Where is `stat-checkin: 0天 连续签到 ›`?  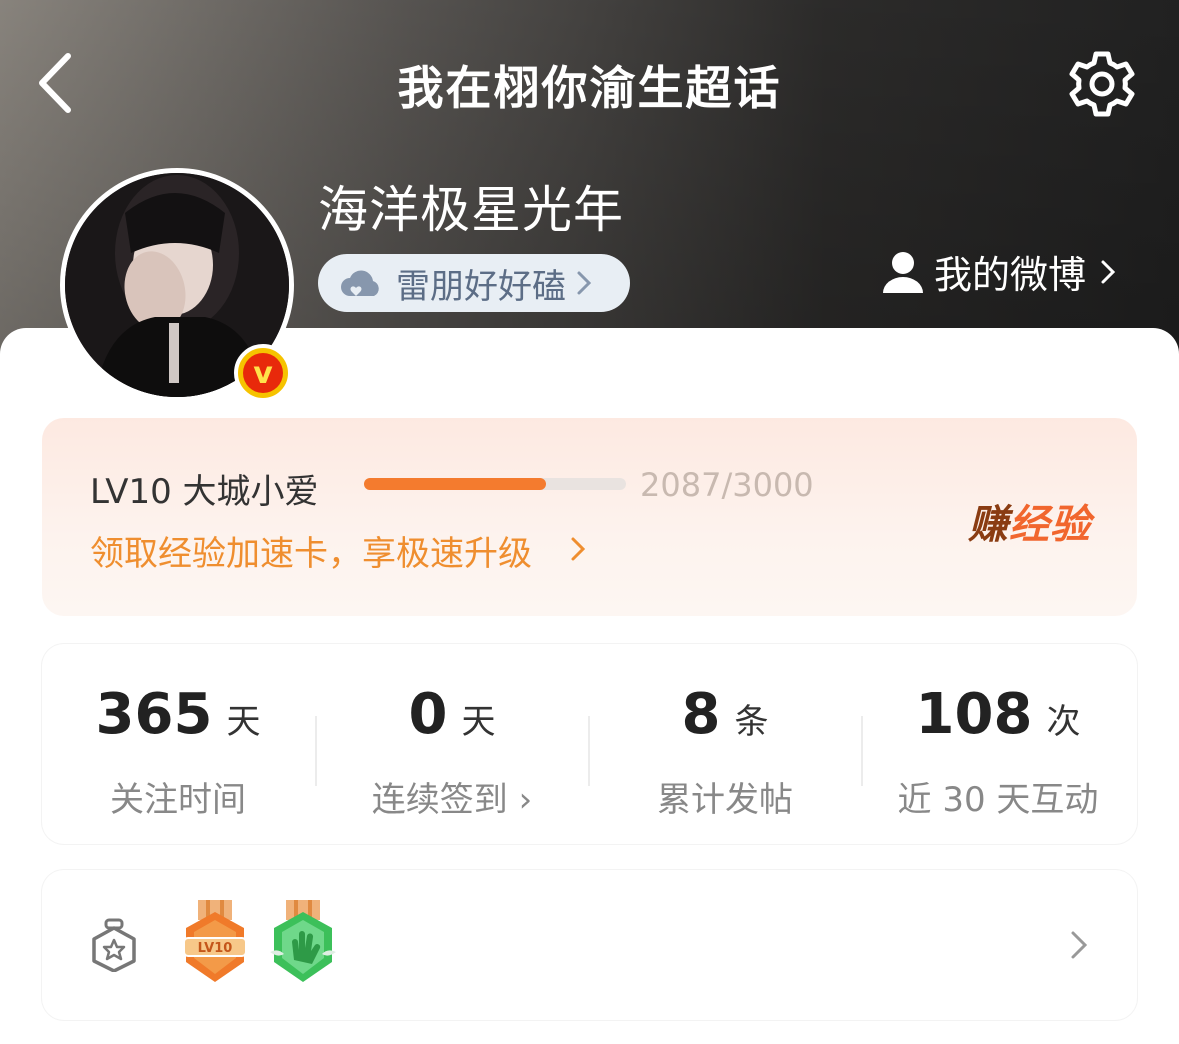
stat-checkin: 0天 连续签到 › is located at coordinates (452, 744).